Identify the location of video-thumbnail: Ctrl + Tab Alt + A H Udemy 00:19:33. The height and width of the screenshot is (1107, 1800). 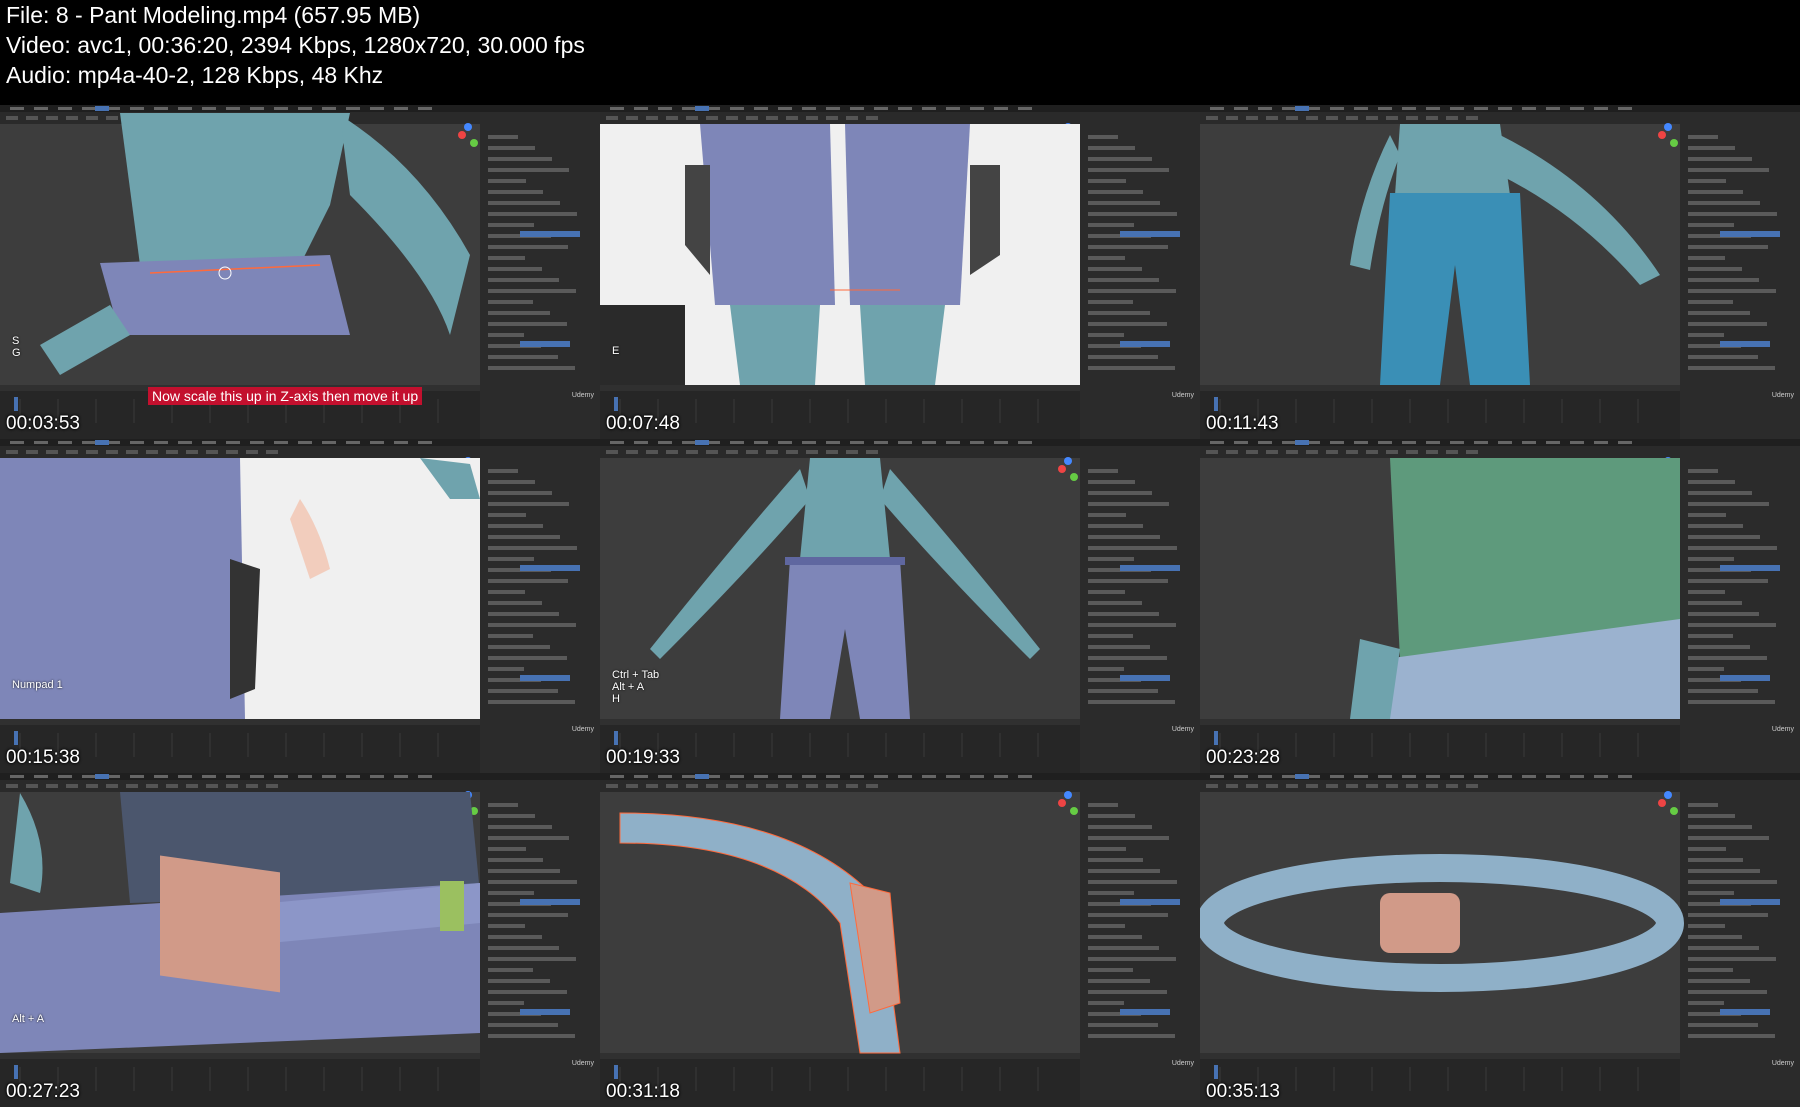
(900, 606).